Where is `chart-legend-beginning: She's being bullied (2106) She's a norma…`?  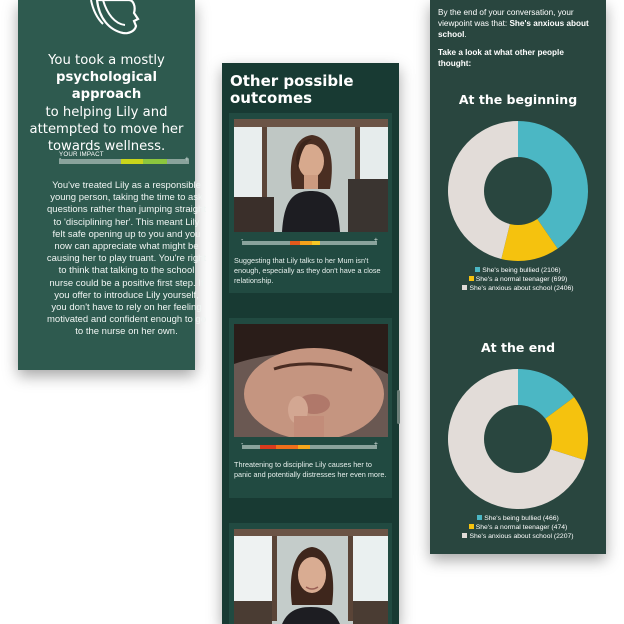
chart-legend-beginning: She's being bullied (2106) She's a norma… is located at coordinates (518, 280).